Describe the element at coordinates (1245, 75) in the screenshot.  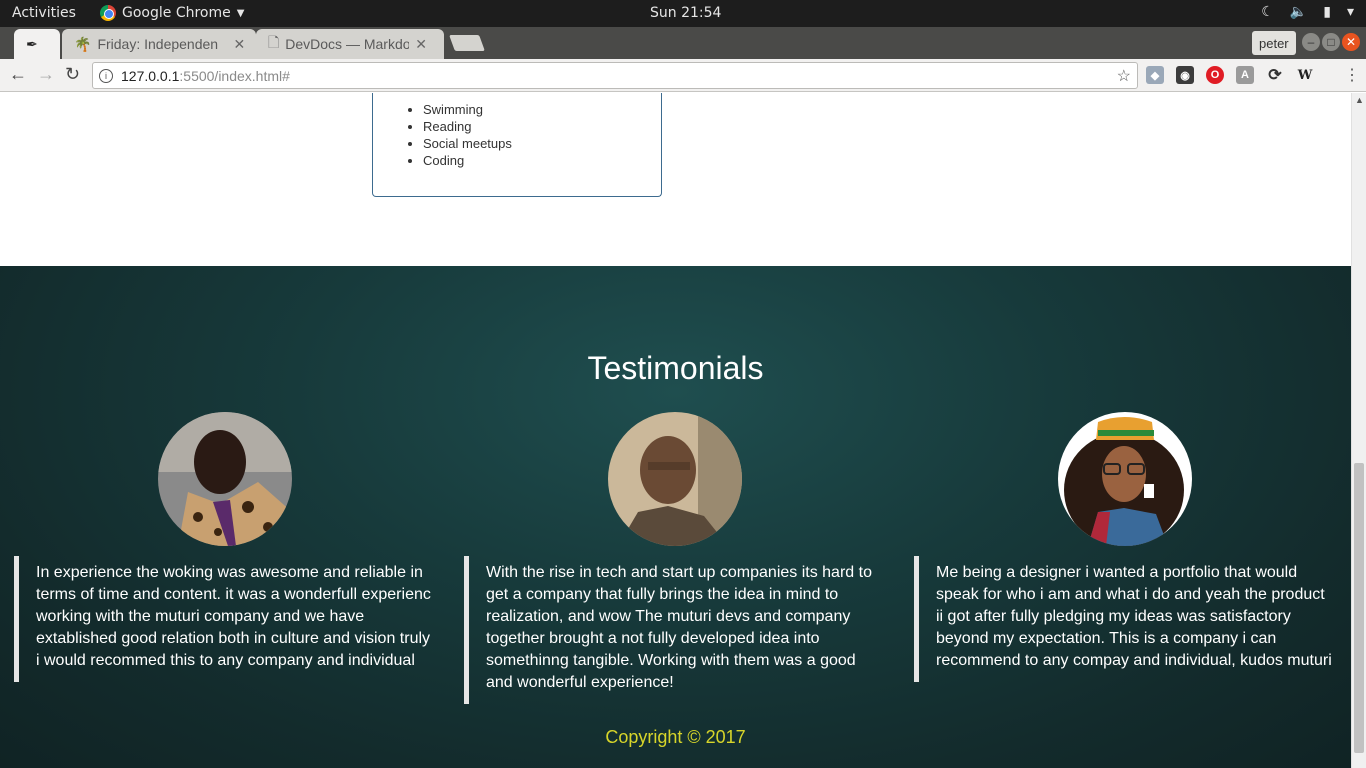
I see `angular-icon: A` at that location.